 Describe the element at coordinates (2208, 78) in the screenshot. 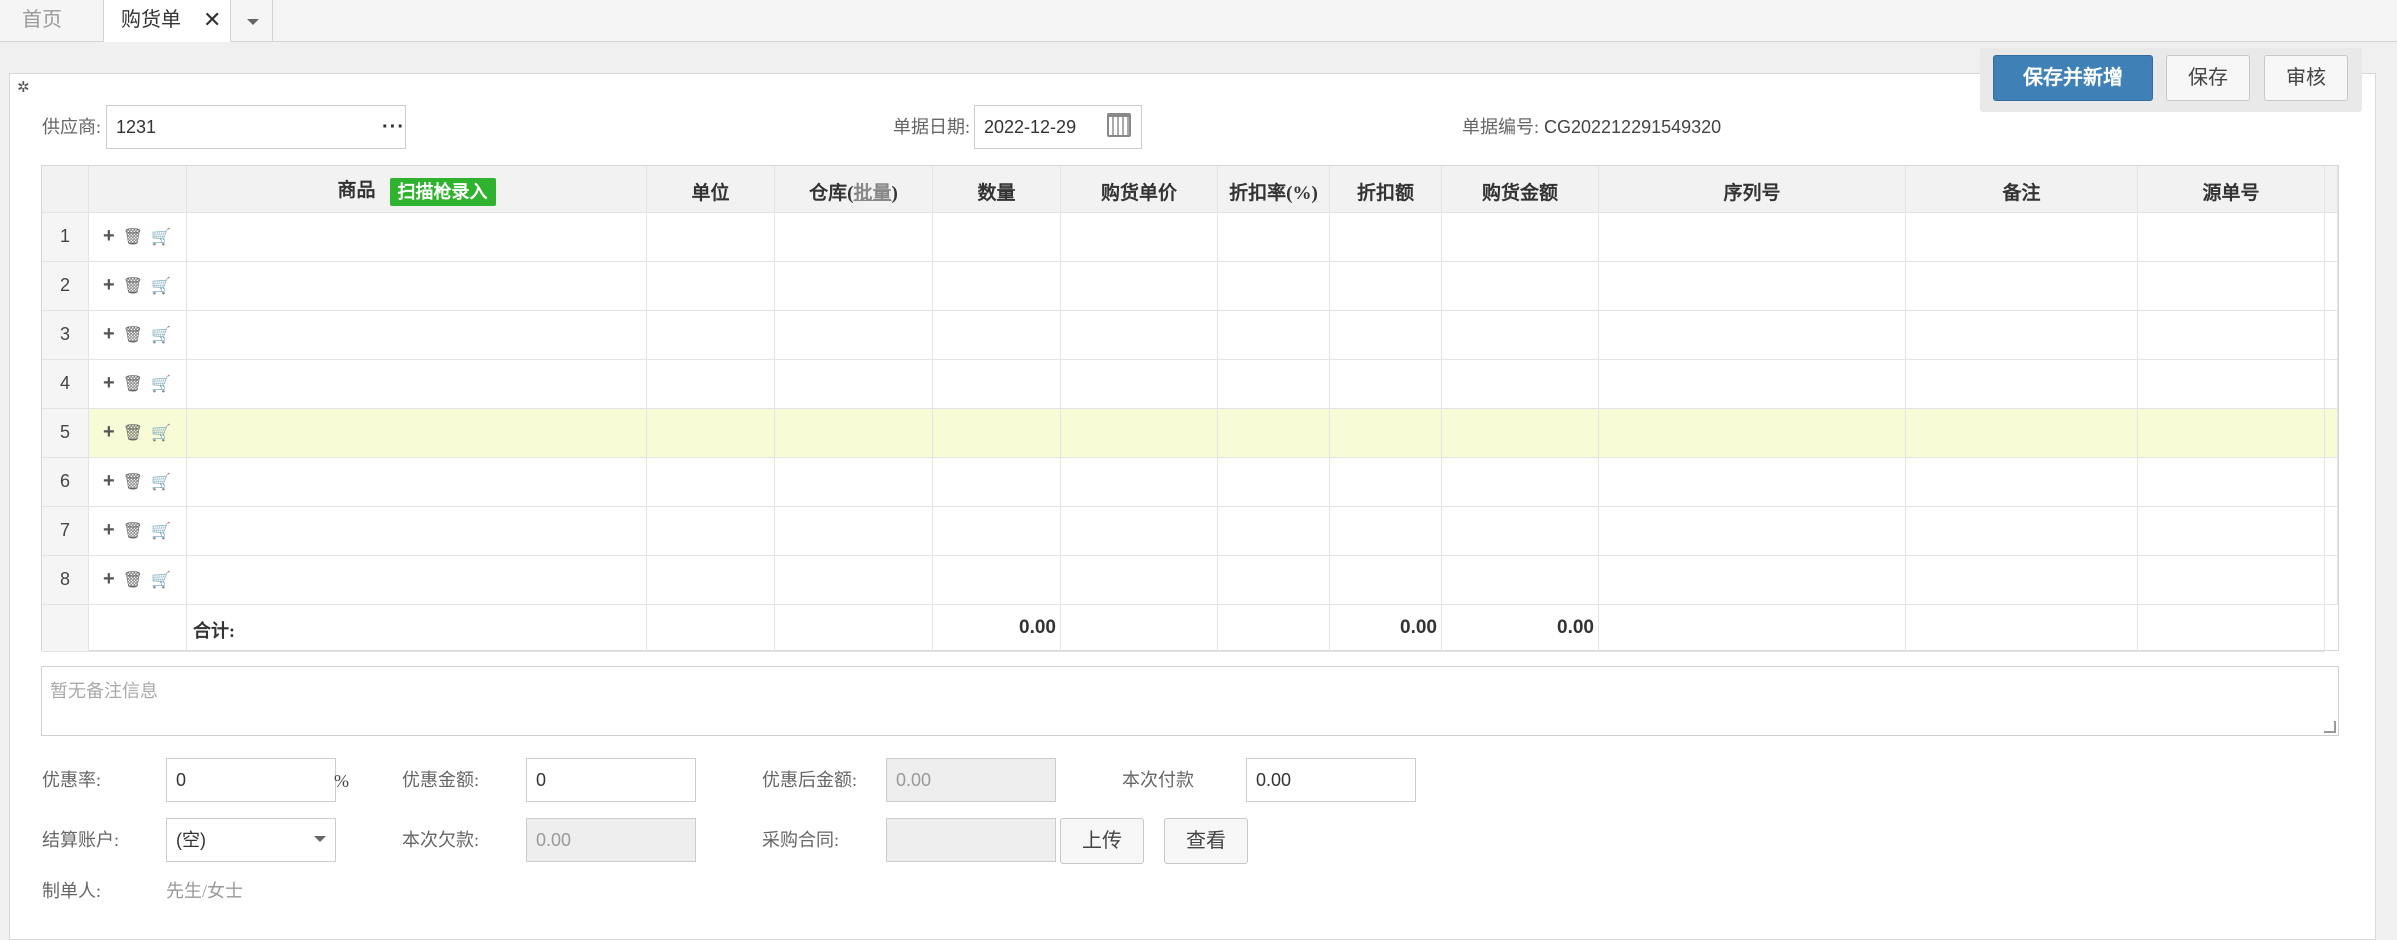

I see `save-button: 保存` at that location.